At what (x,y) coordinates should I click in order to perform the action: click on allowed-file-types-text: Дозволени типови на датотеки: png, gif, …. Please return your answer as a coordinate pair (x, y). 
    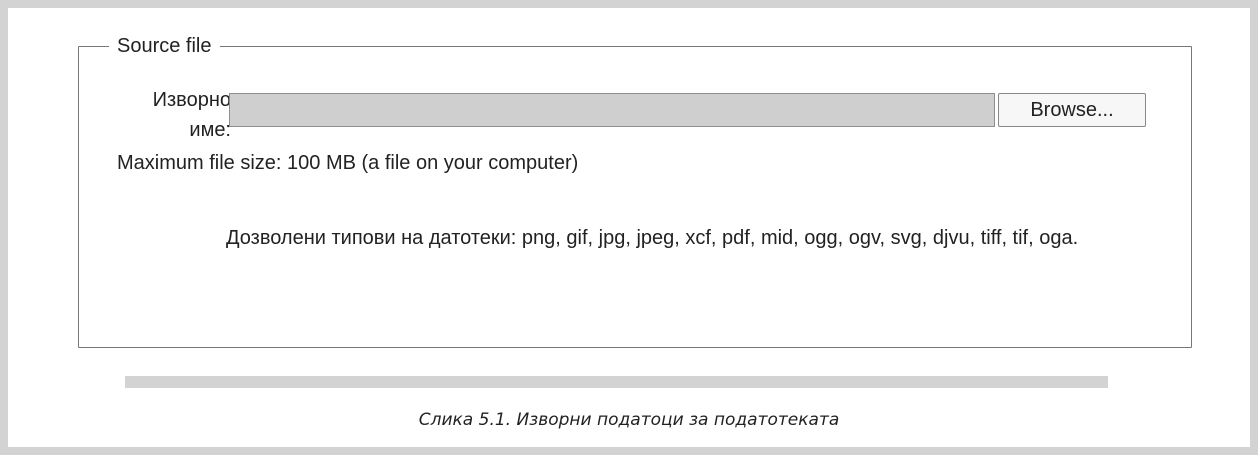
    Looking at the image, I should click on (652, 238).